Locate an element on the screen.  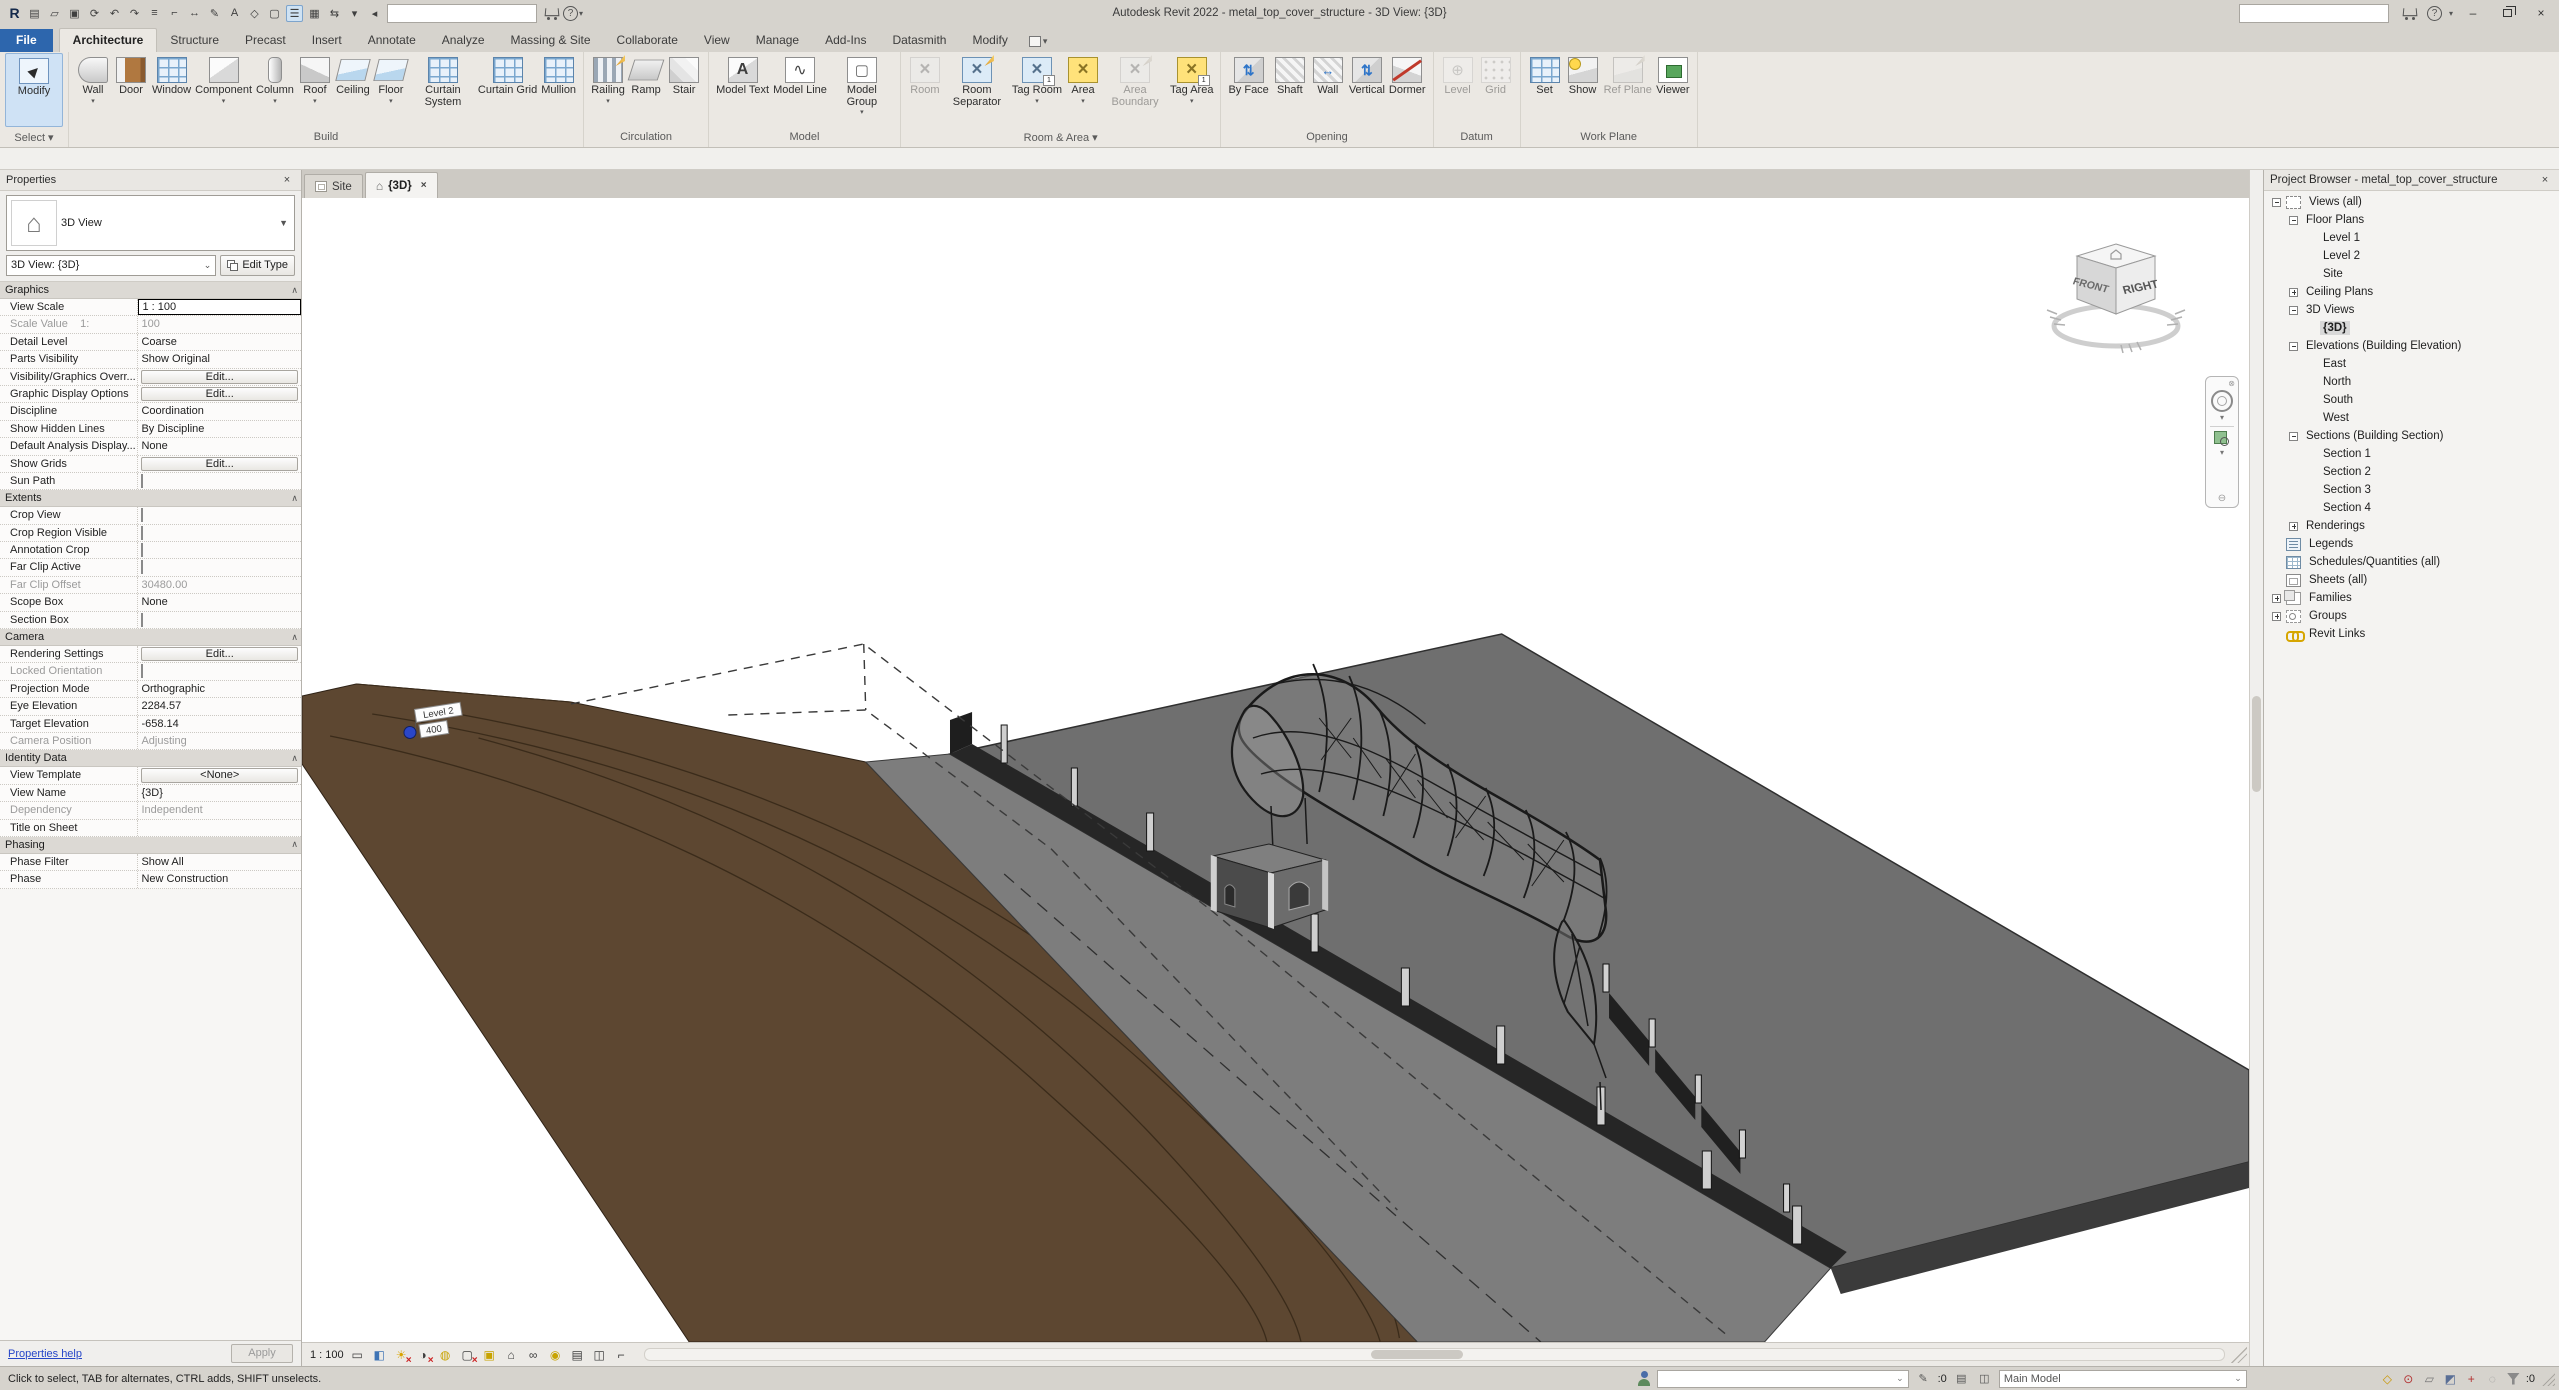
collapse-icon is located at coordinates (2293, 436).